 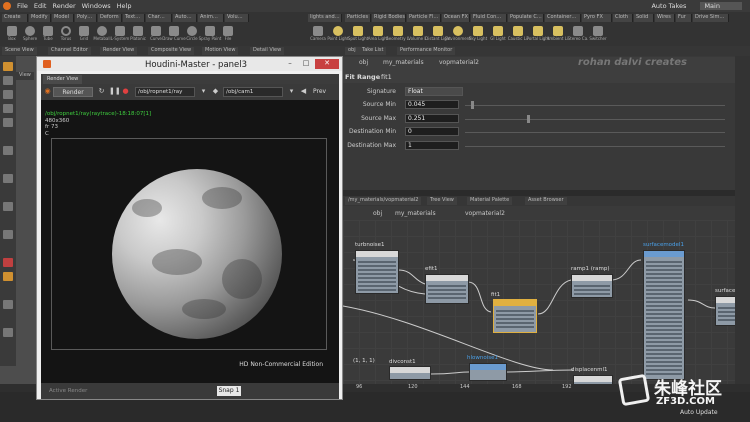 What do you see at coordinates (192, 34) in the screenshot?
I see `circle-tool: Circle` at bounding box center [192, 34].